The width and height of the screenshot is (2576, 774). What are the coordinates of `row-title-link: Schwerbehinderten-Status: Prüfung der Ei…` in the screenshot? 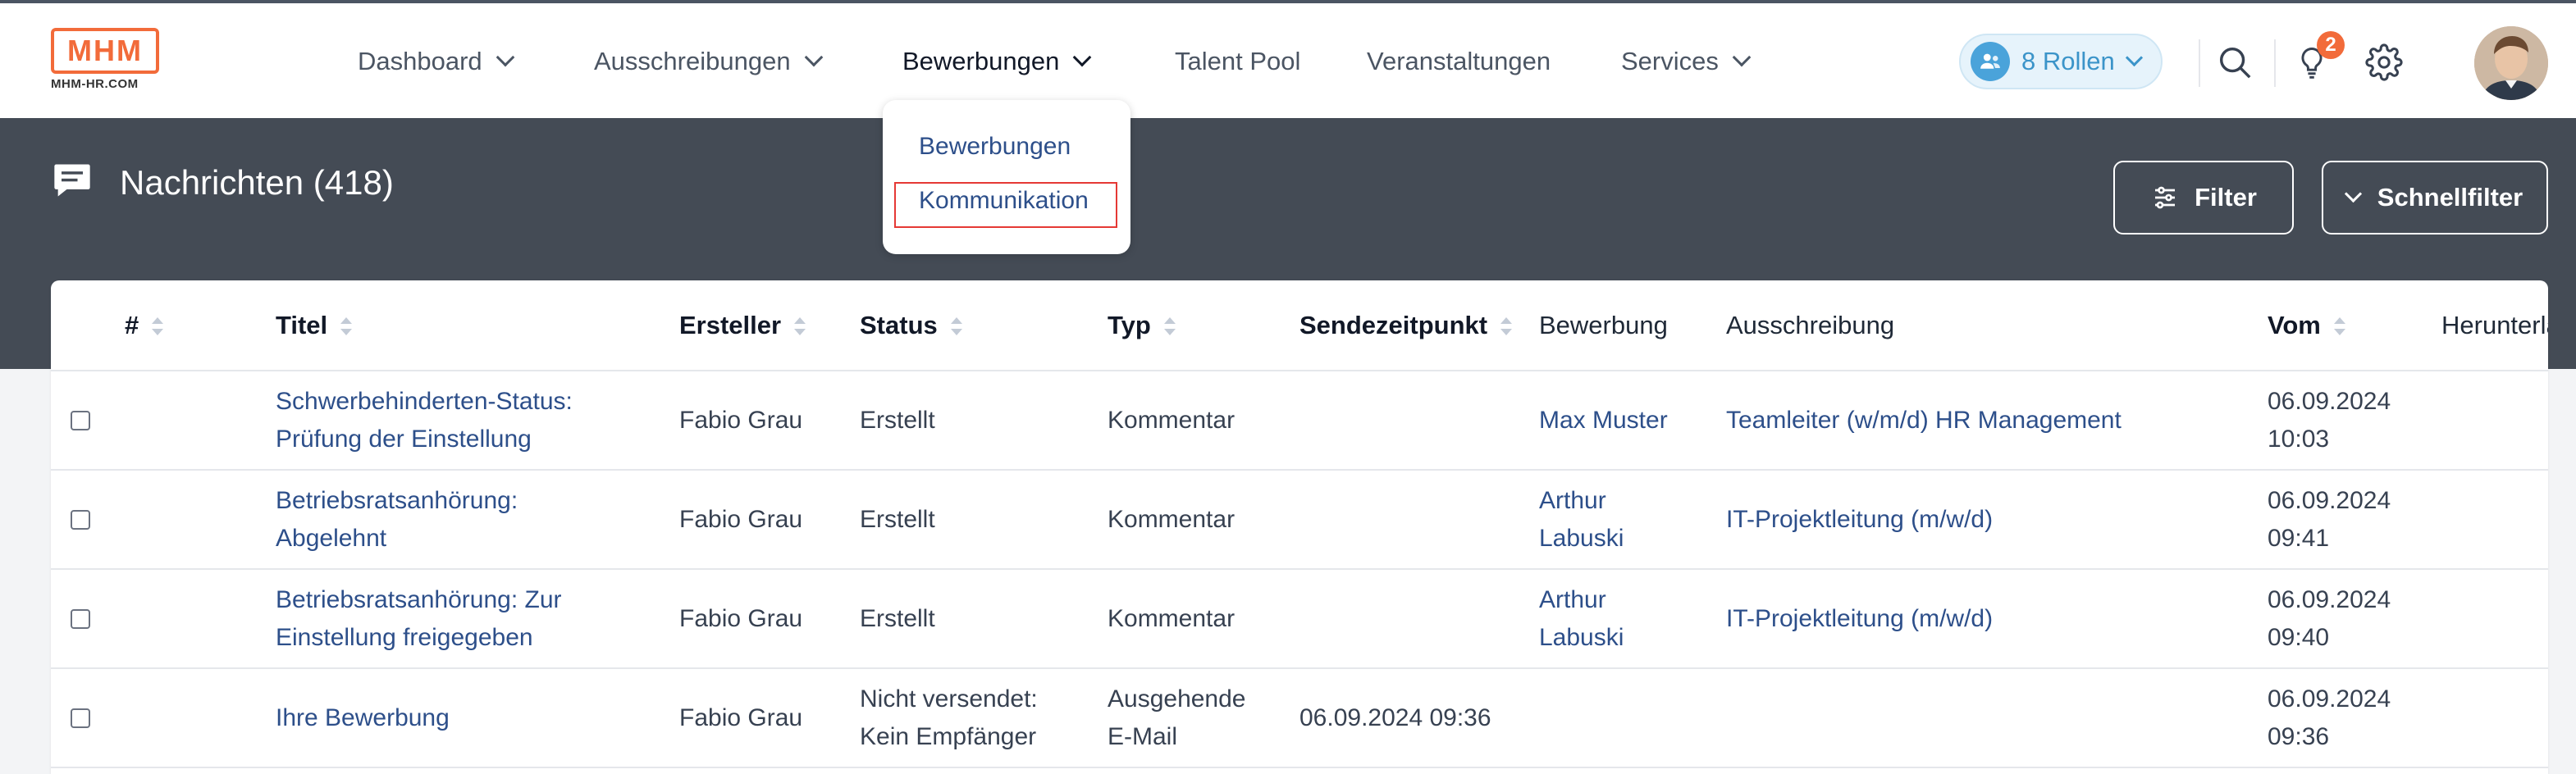 It's located at (478, 421).